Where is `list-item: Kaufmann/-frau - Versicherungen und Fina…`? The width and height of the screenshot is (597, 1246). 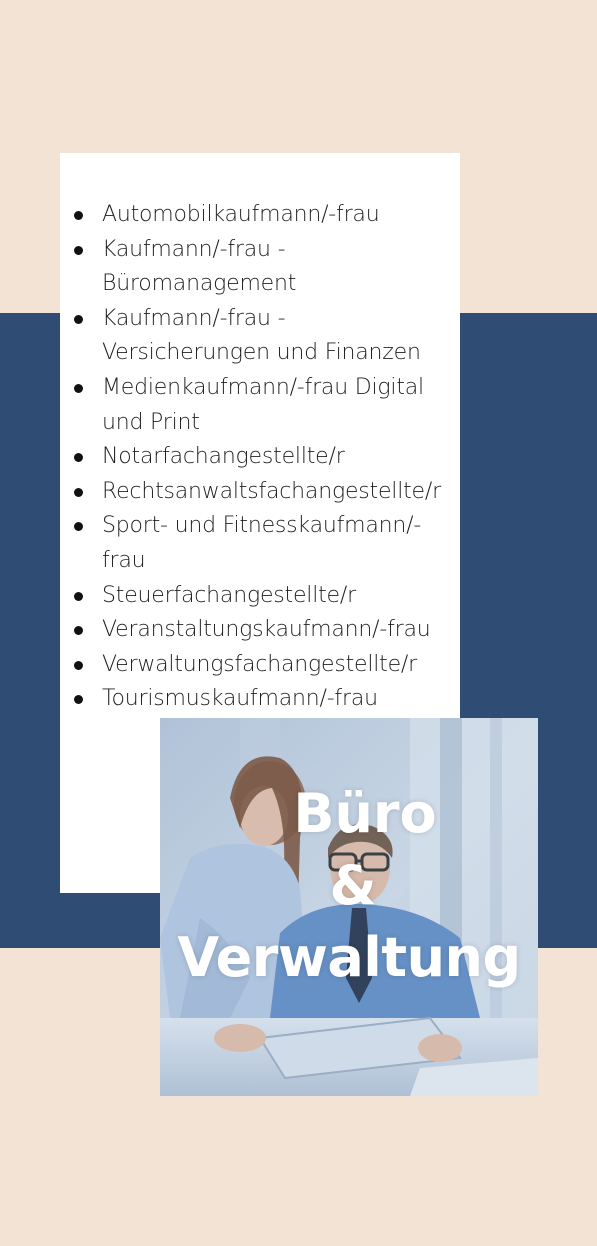
list-item: Kaufmann/-frau - Versicherungen und Fina… is located at coordinates (260, 336).